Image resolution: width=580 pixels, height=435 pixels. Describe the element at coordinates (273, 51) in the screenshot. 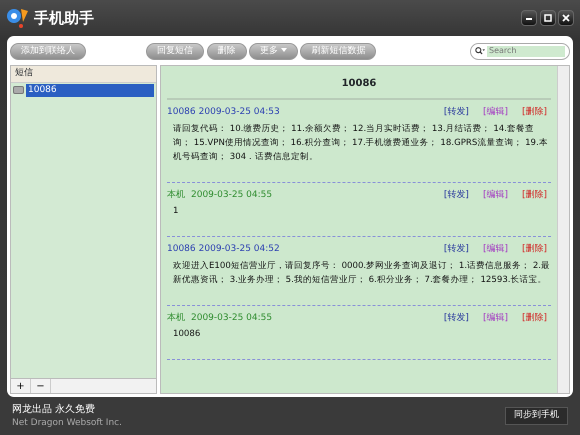

I see `more-dropdown-button: 更多` at that location.